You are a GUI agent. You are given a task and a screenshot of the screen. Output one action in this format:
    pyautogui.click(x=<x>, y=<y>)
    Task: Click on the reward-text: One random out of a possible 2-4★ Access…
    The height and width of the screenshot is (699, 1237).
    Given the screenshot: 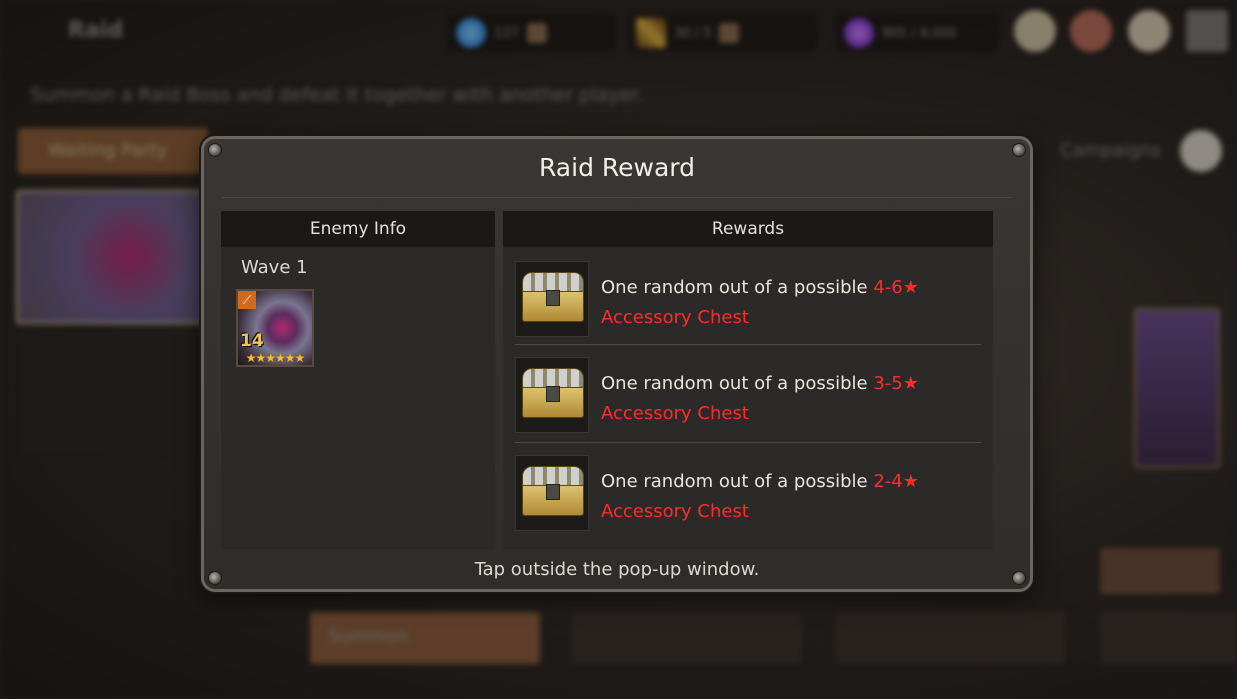 What is the action you would take?
    pyautogui.click(x=760, y=497)
    